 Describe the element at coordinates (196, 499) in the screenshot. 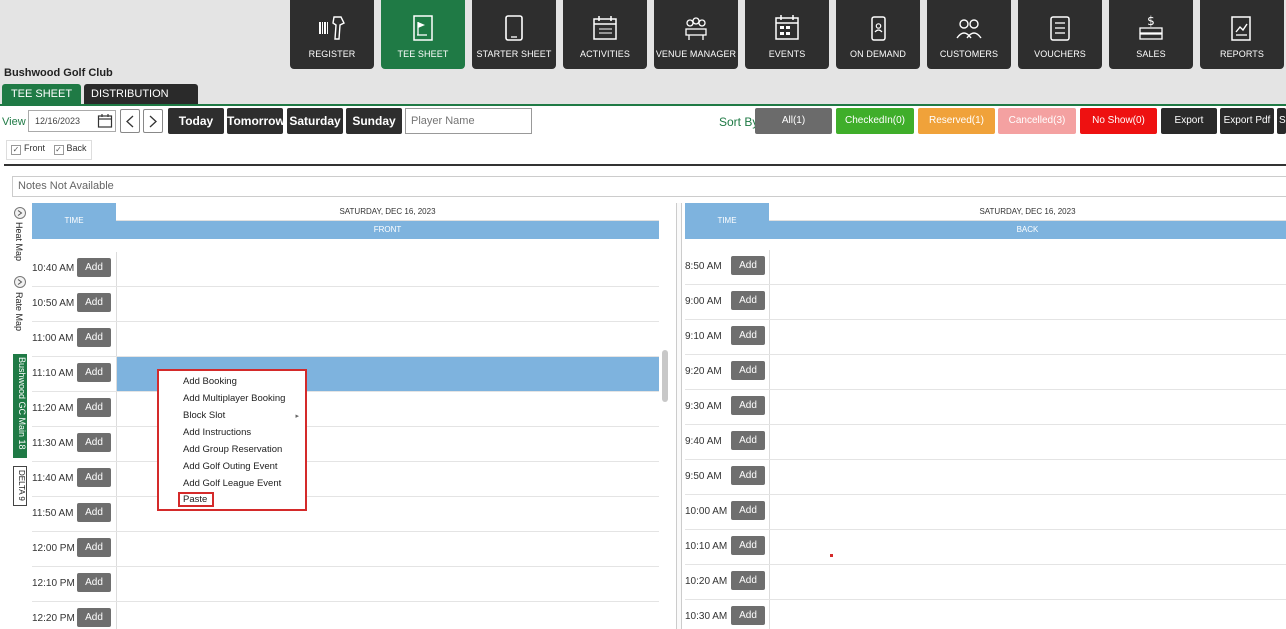

I see `menu-paste: Paste` at that location.